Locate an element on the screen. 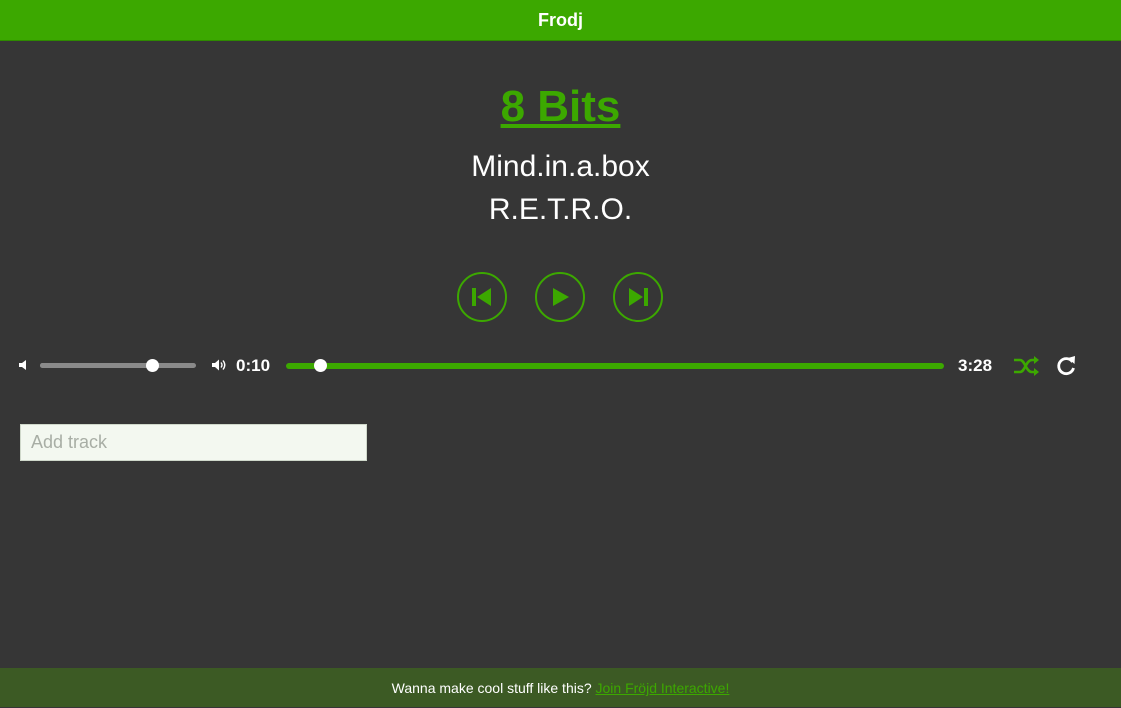 This screenshot has height=708, width=1121. track-title: 8 Bits is located at coordinates (560, 107).